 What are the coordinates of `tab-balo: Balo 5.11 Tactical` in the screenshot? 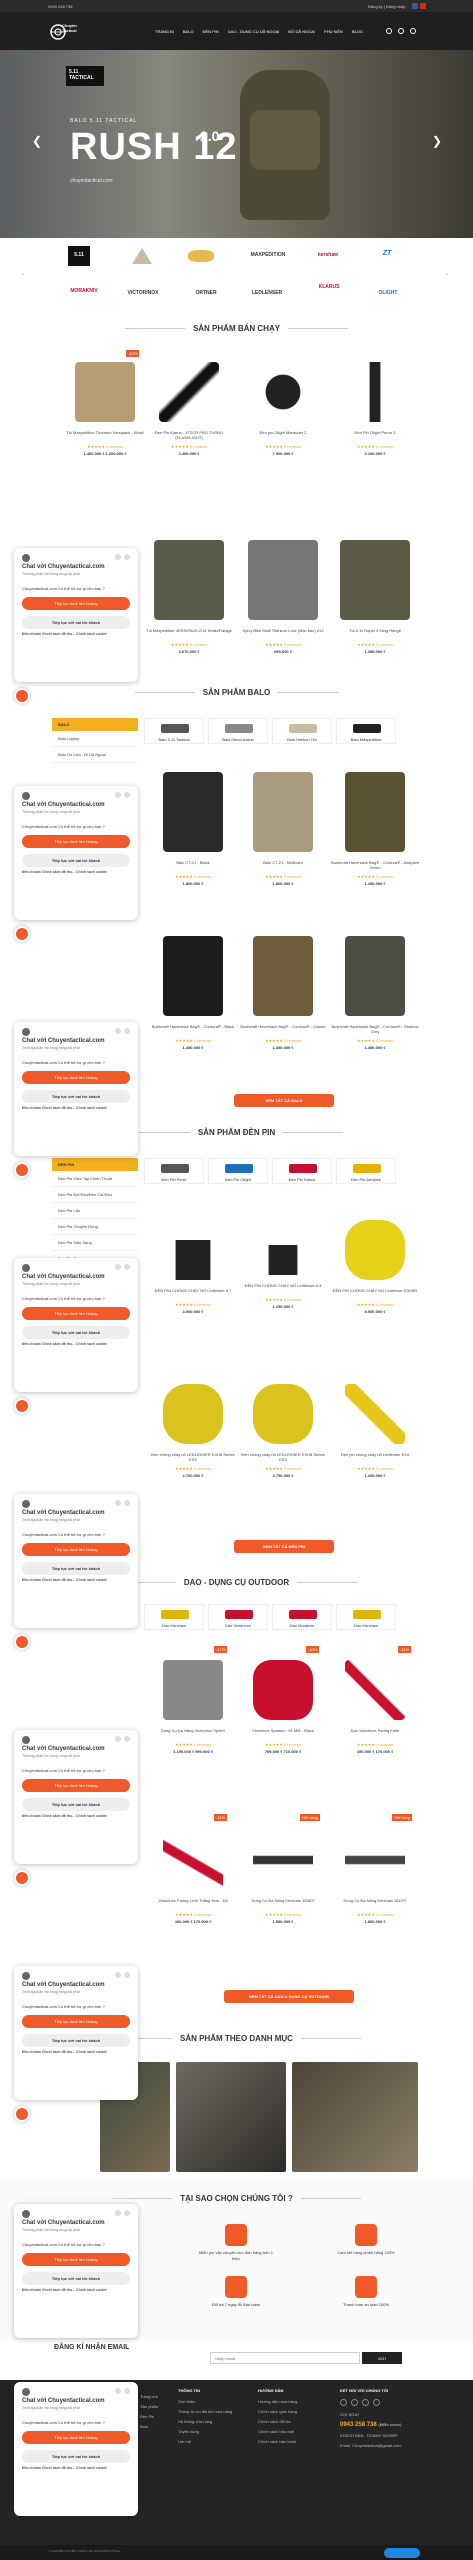 It's located at (174, 731).